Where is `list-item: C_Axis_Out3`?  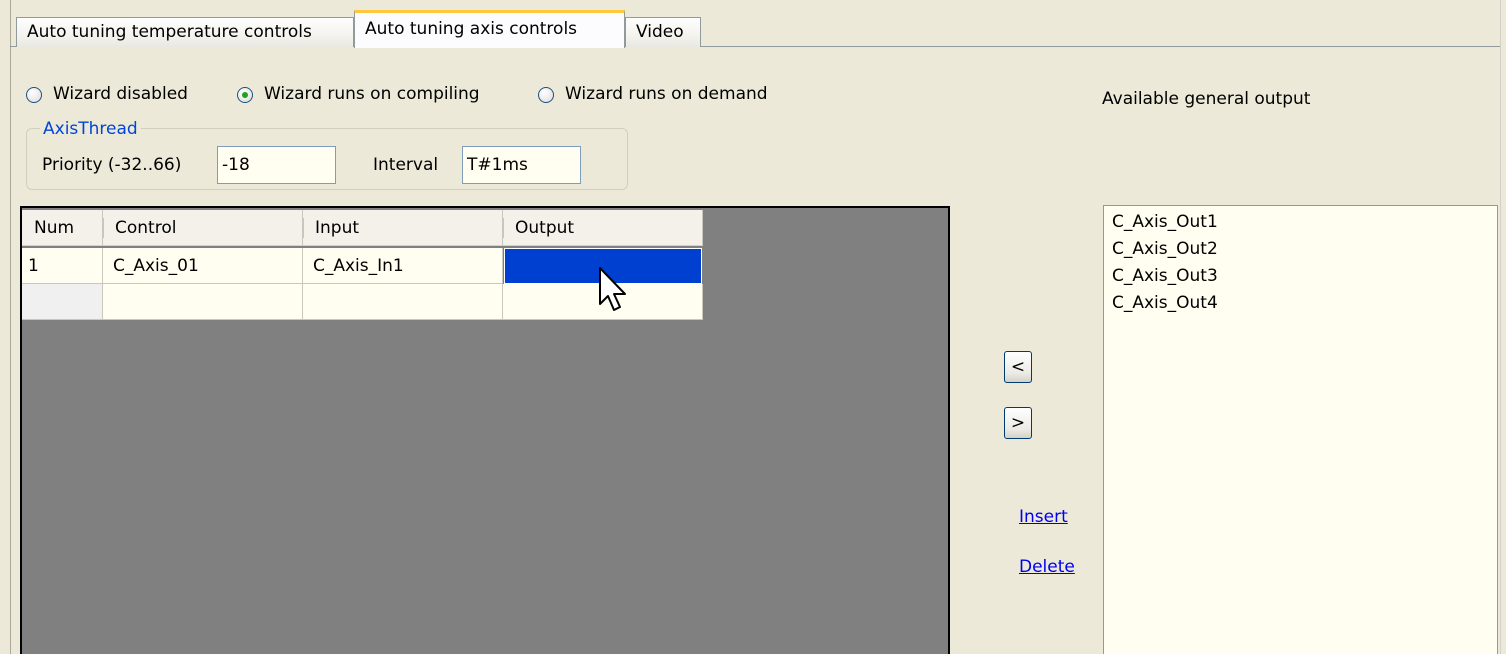
list-item: C_Axis_Out3 is located at coordinates (1304, 280).